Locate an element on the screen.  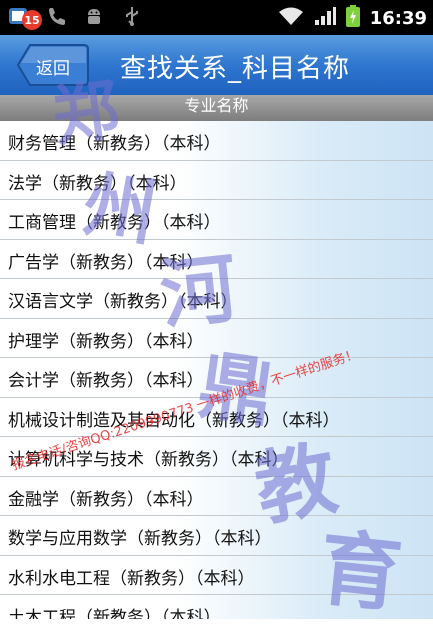
list-item: 汉语言文学（新教务）（本科） is located at coordinates (216, 299).